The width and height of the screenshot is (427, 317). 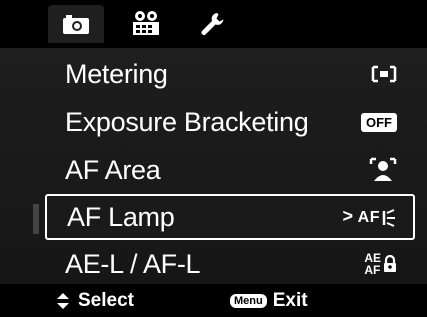 What do you see at coordinates (383, 170) in the screenshot?
I see `face-af-area-icon` at bounding box center [383, 170].